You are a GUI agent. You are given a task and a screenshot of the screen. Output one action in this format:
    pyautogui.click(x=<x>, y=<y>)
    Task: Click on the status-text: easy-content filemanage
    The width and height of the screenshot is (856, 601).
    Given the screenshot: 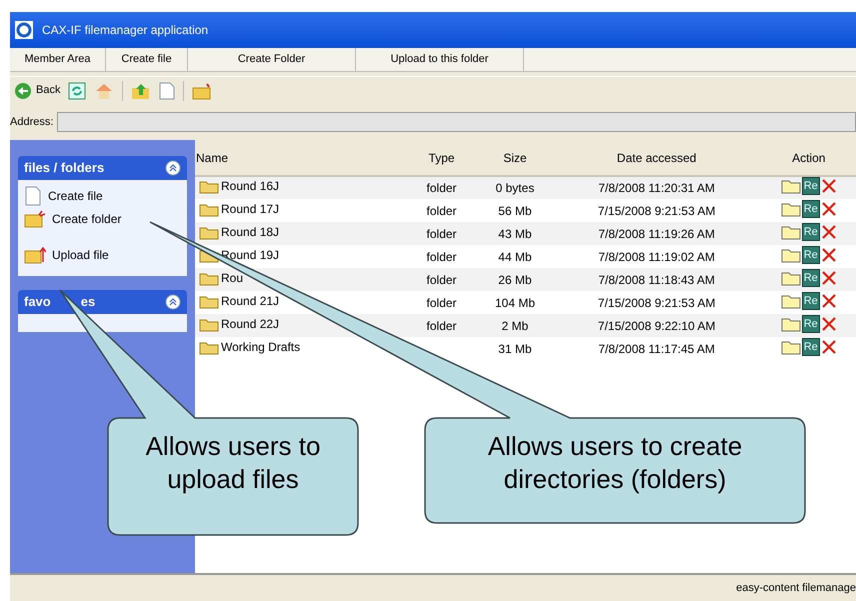 What is the action you would take?
    pyautogui.click(x=796, y=588)
    